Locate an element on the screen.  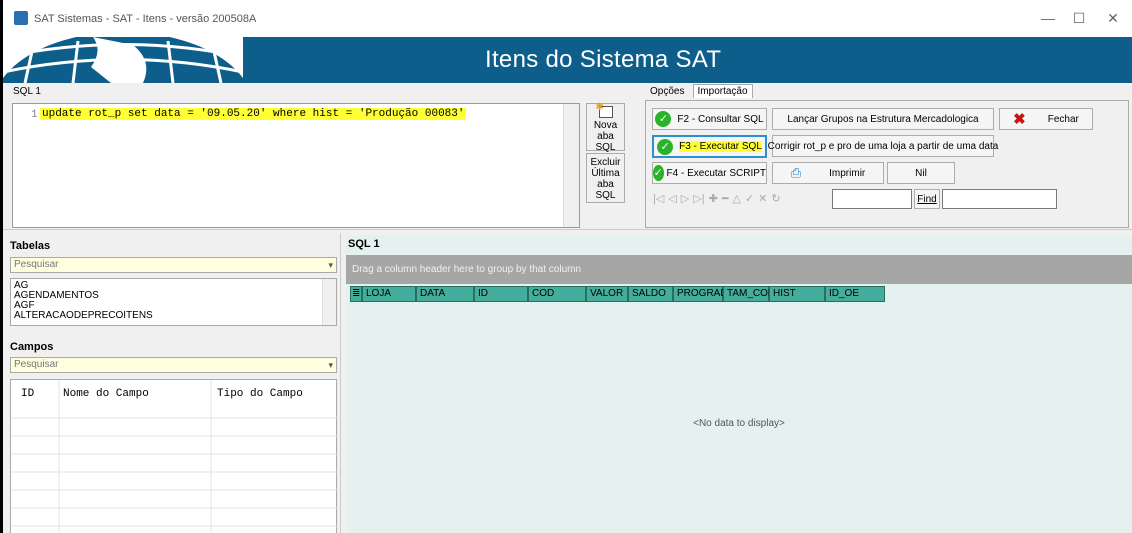
fields-search-placeholder: Pesquisar is located at coordinates (36, 364).